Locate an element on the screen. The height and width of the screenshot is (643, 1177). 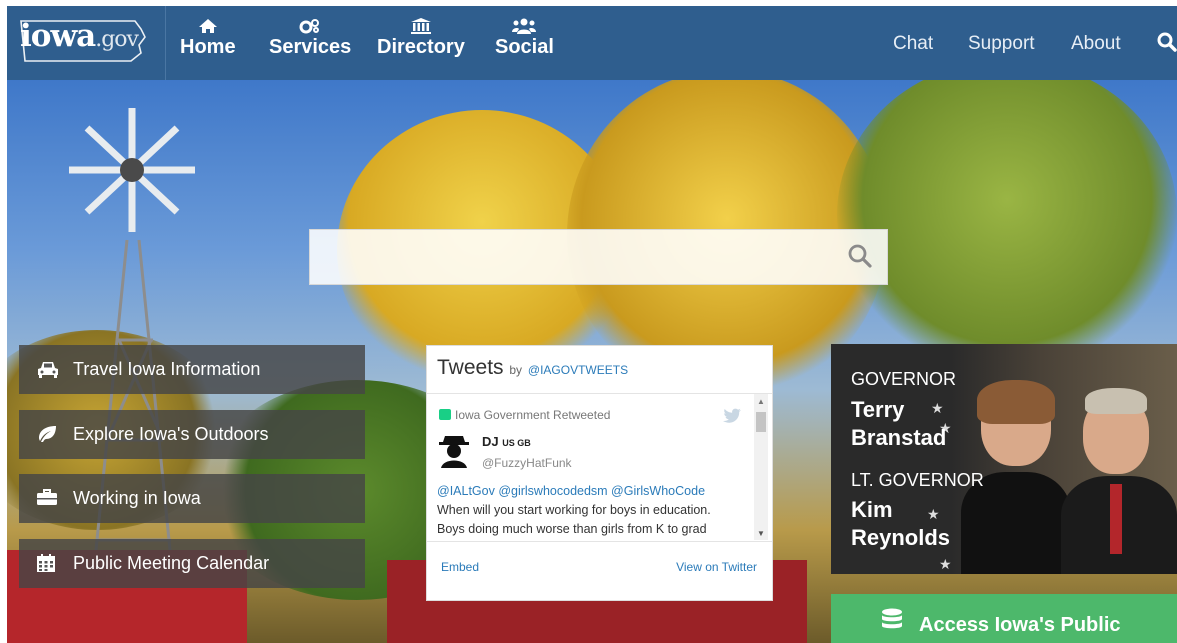
tree-foliage is located at coordinates (1007, 225).